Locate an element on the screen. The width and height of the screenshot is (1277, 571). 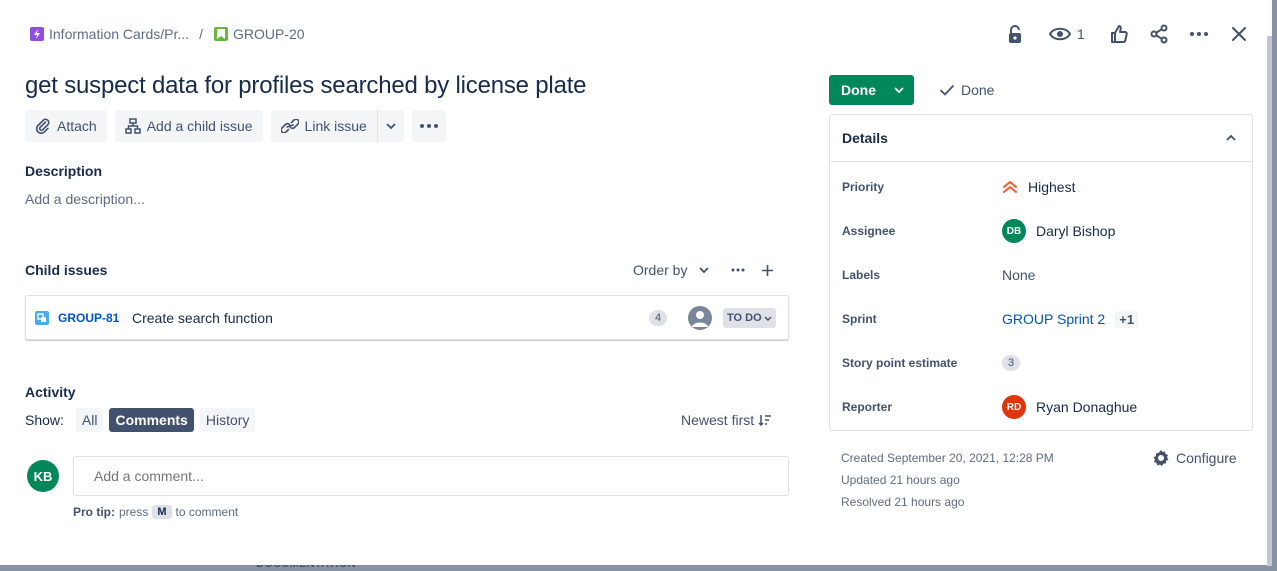
link-issue-split: Link issue is located at coordinates (337, 126).